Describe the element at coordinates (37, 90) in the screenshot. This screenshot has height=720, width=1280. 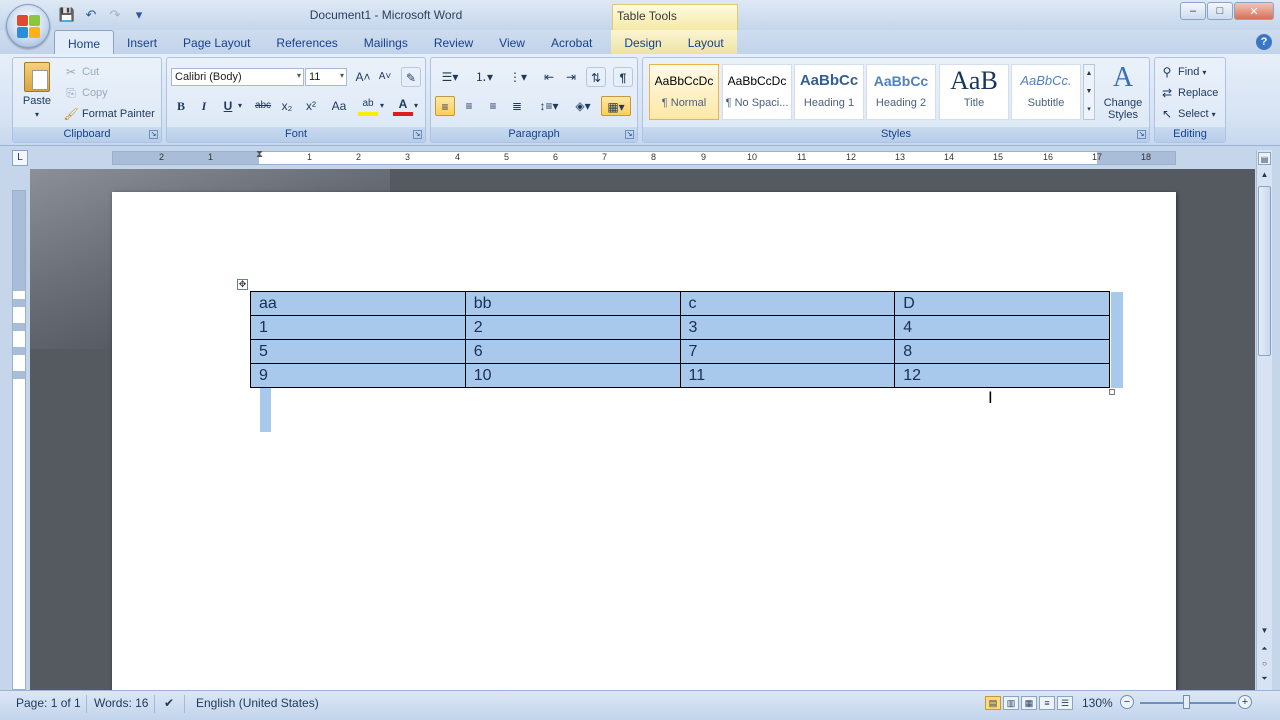
I see `paste-button: Paste ▾` at that location.